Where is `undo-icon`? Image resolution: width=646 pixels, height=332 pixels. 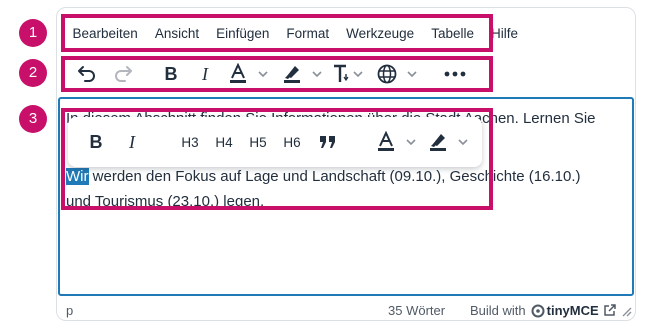
undo-icon is located at coordinates (86, 74).